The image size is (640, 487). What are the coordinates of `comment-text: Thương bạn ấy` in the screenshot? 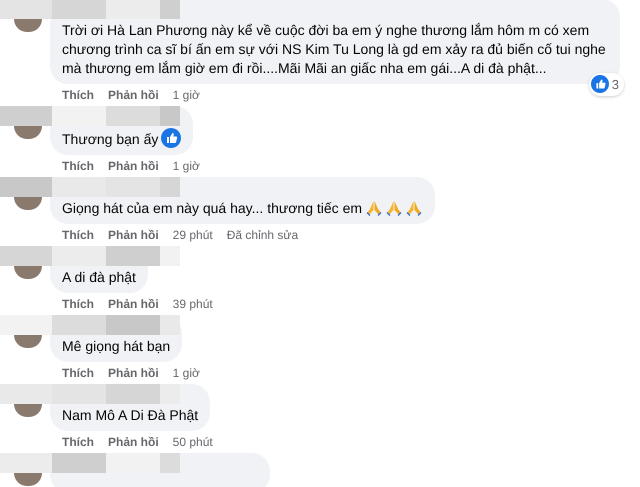 It's located at (110, 139).